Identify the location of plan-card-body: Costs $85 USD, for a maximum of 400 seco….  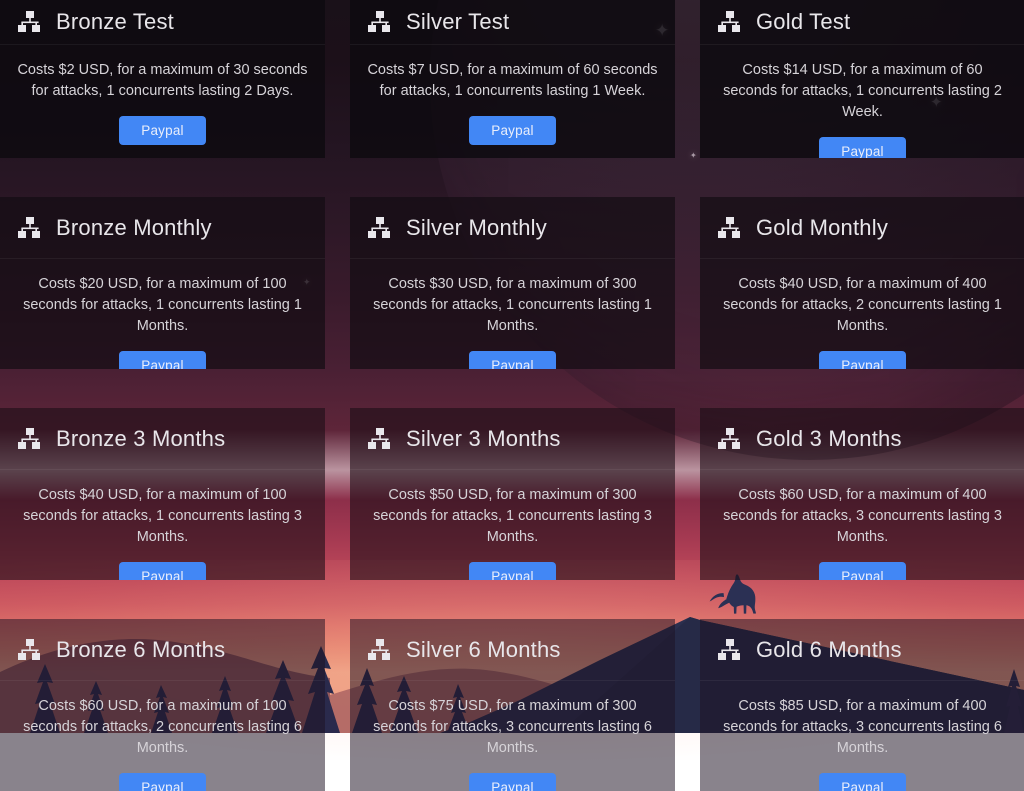
(862, 736).